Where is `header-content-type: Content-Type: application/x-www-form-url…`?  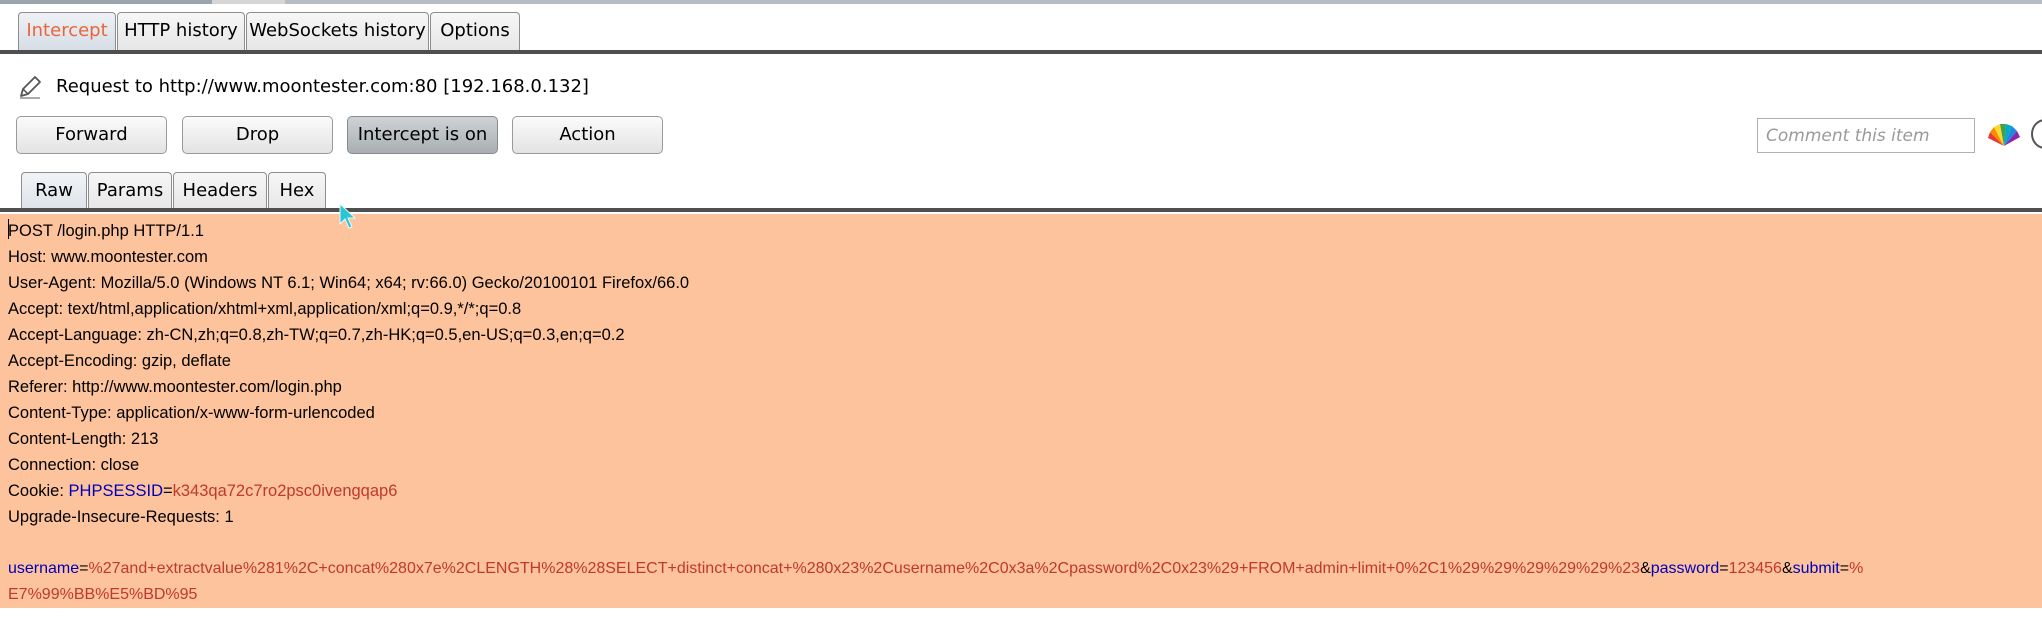
header-content-type: Content-Type: application/x-www-form-url… is located at coordinates (191, 413).